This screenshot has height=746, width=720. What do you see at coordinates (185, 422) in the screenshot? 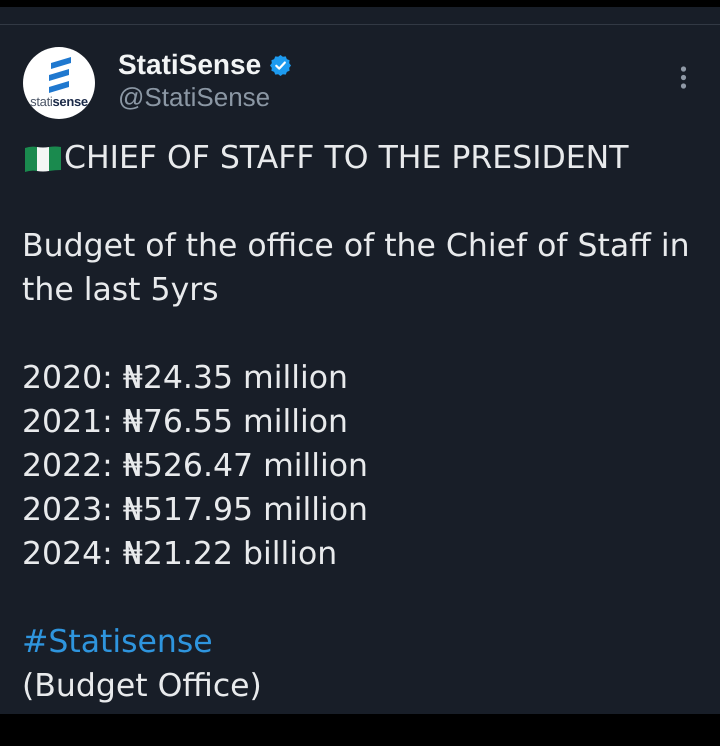
I see `budget-line: 2021: ₦76.55 million` at bounding box center [185, 422].